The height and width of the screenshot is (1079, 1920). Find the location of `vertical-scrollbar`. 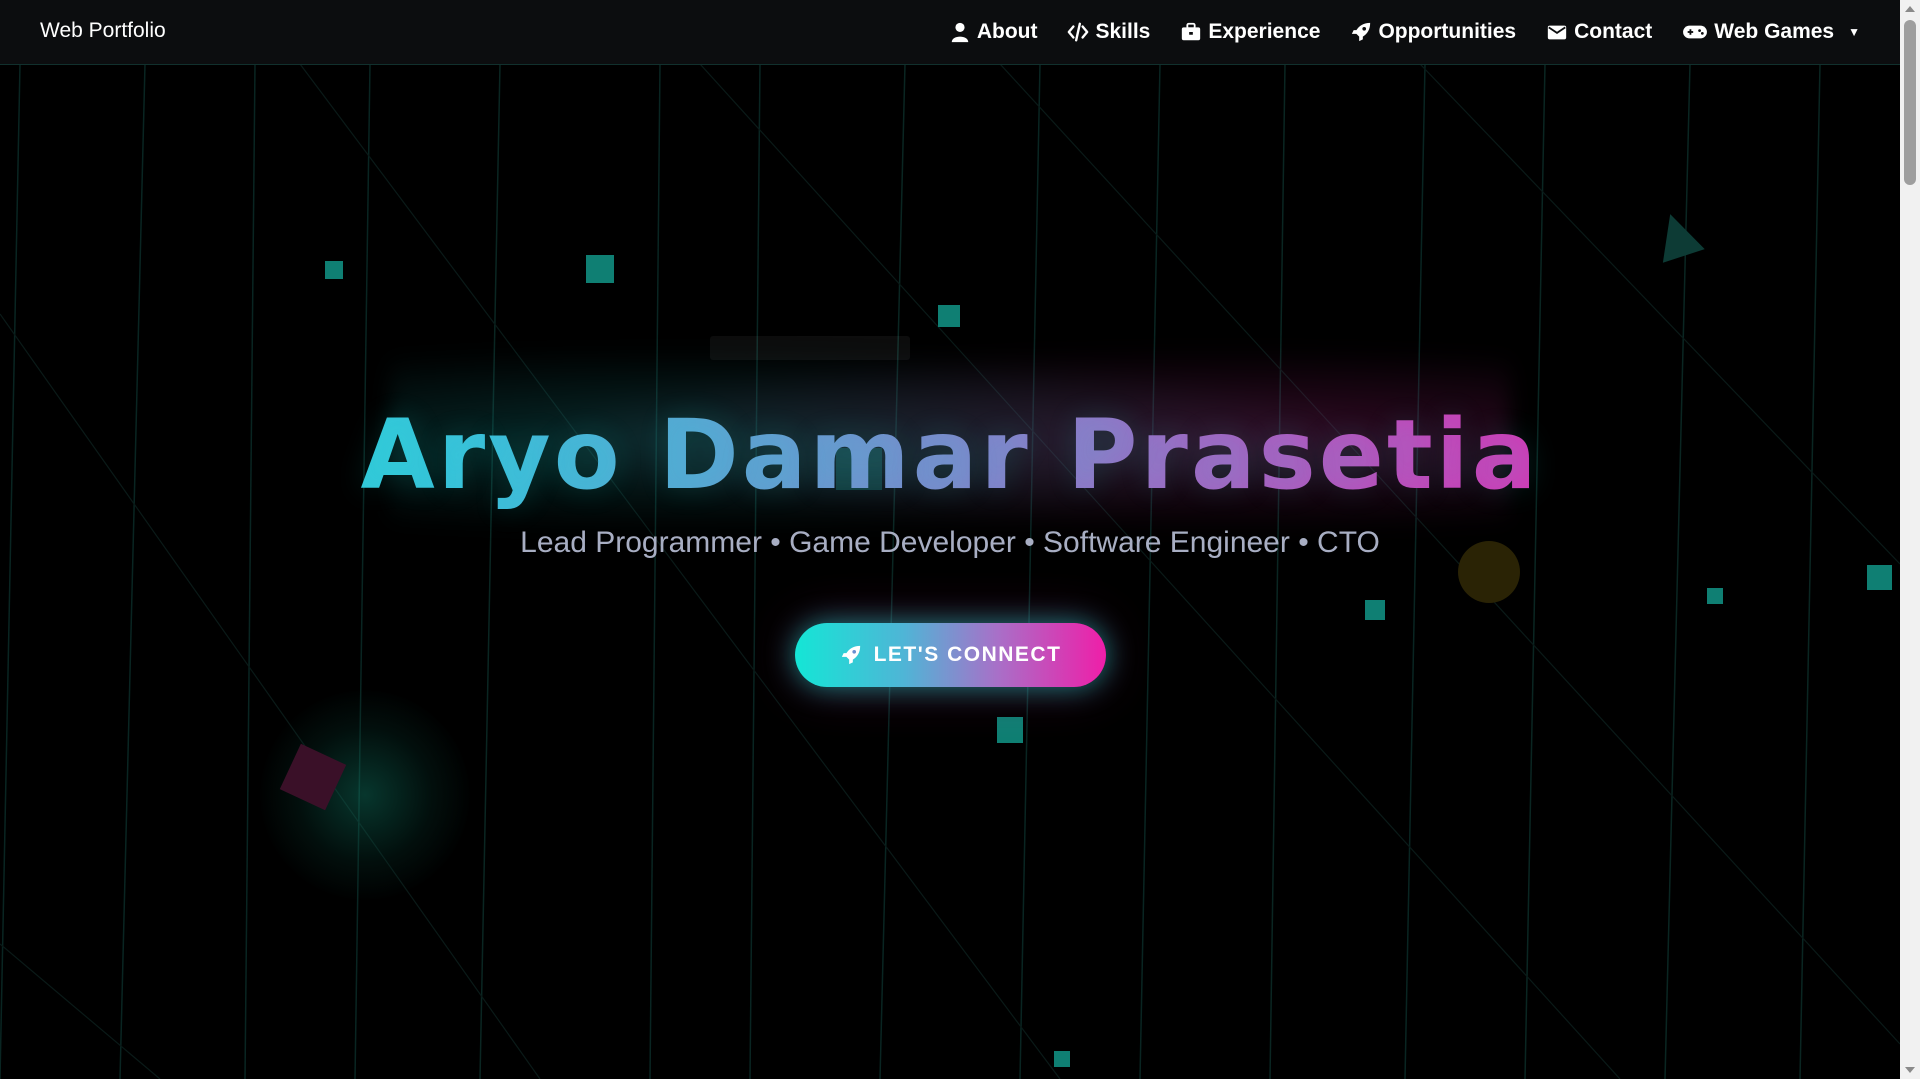

vertical-scrollbar is located at coordinates (1910, 539).